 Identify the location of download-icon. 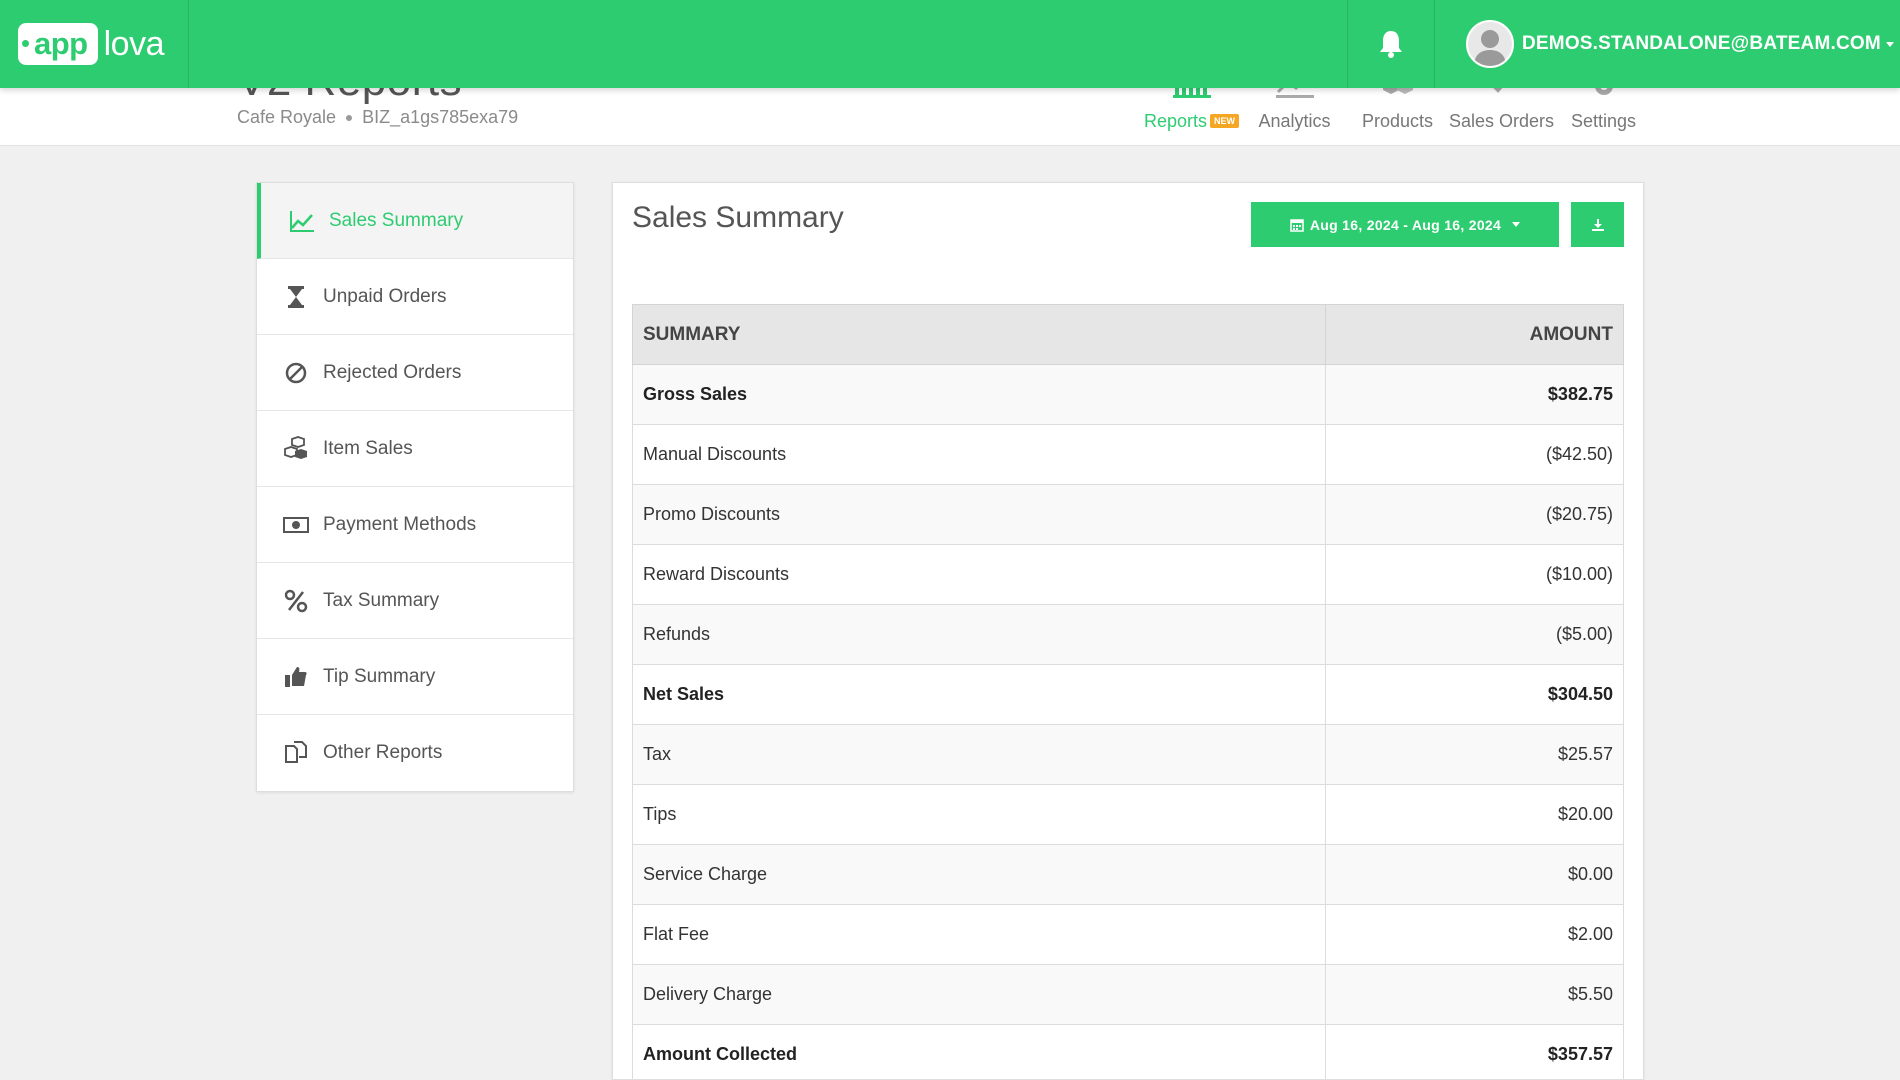
(1597, 224).